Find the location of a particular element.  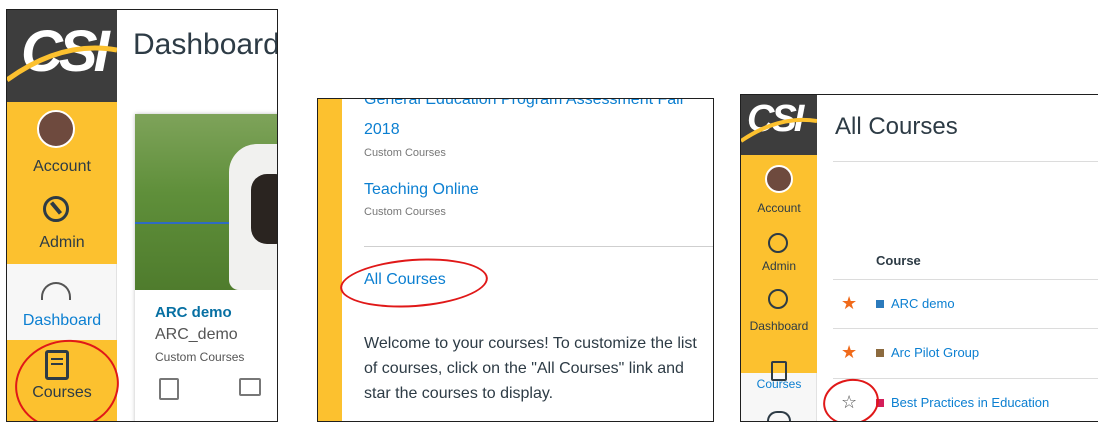

column-header-course: Course is located at coordinates (898, 260).